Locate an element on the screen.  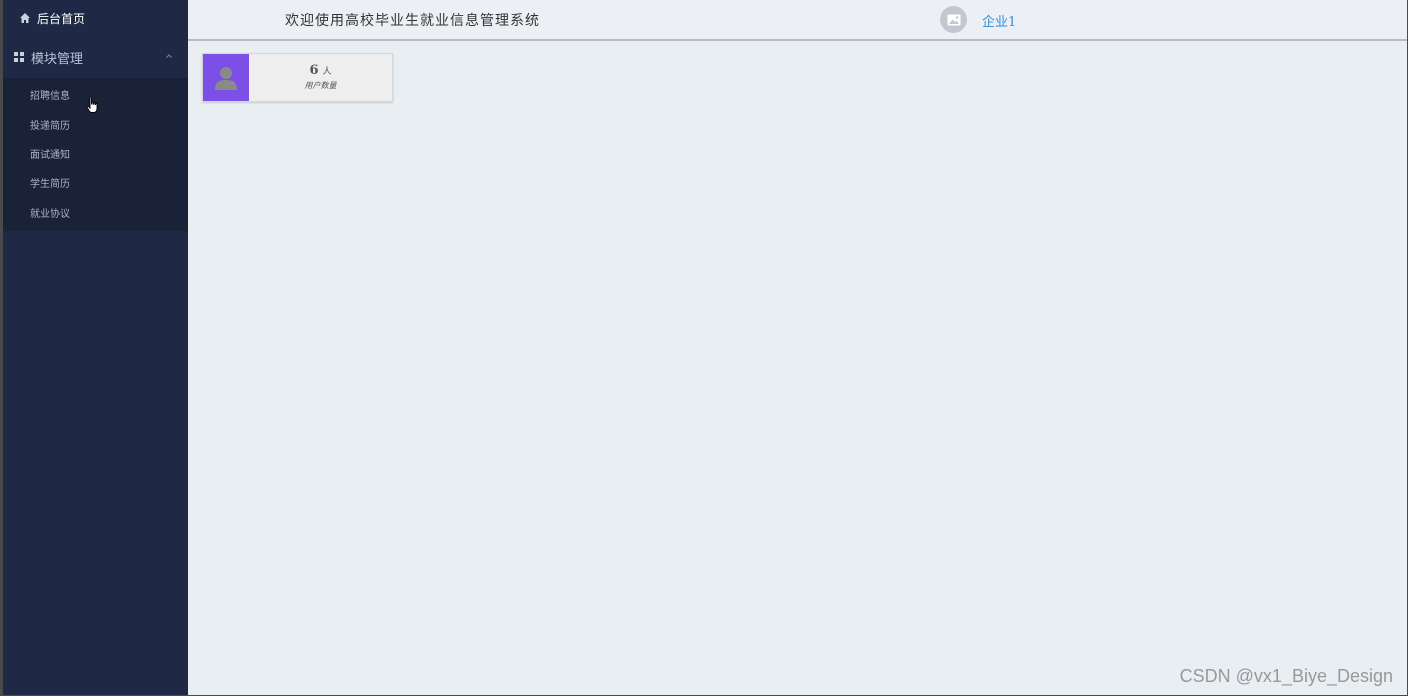
top-header: 欢迎使用高校毕业生就业信息管理系统 企业1 is located at coordinates (797, 20).